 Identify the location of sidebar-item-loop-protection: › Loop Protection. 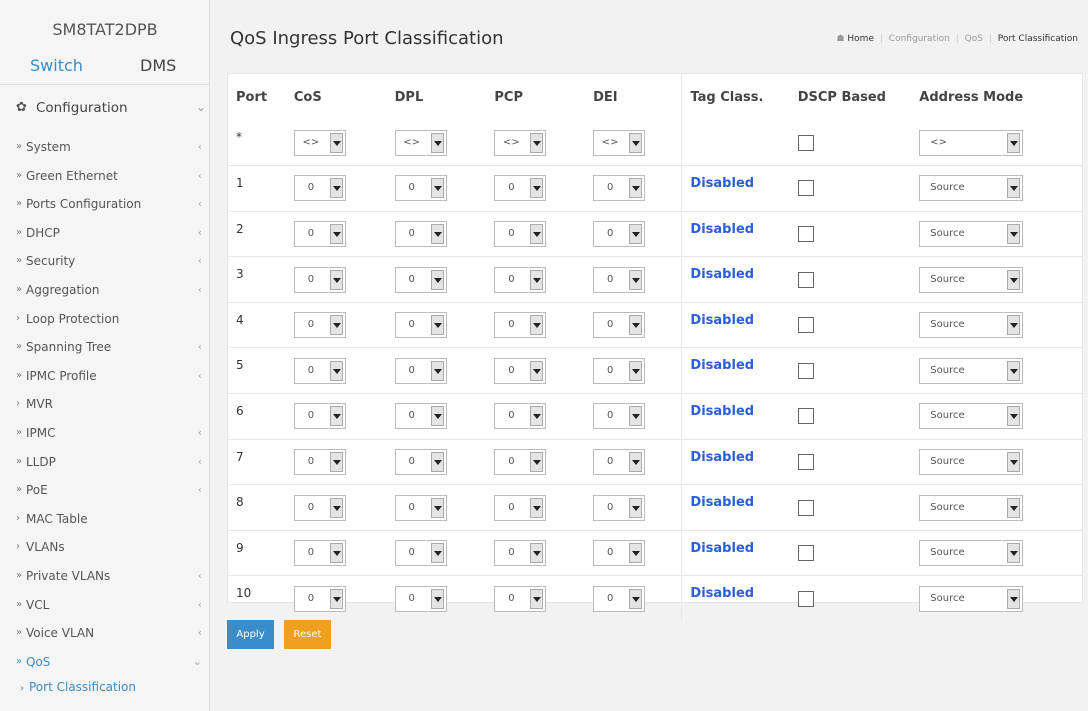
(105, 319).